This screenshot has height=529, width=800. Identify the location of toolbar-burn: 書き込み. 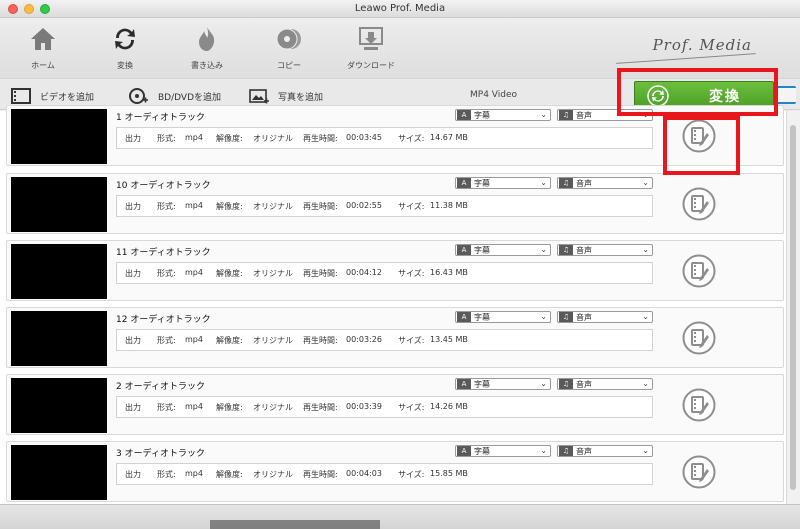
(207, 47).